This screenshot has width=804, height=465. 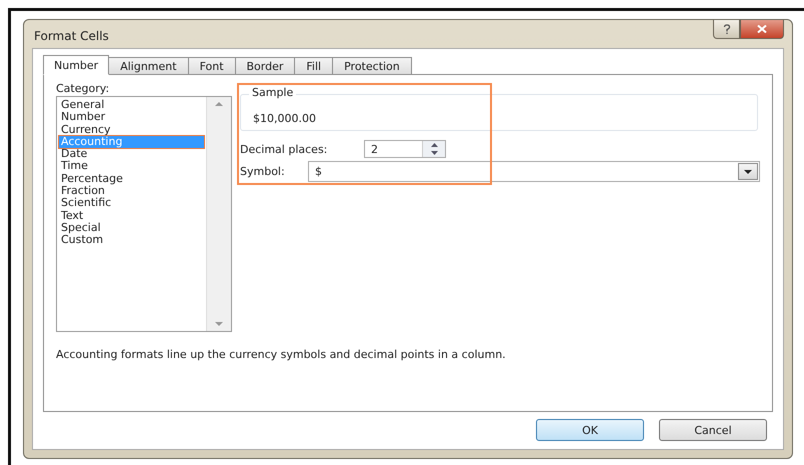 What do you see at coordinates (314, 66) in the screenshot?
I see `tab: Fill` at bounding box center [314, 66].